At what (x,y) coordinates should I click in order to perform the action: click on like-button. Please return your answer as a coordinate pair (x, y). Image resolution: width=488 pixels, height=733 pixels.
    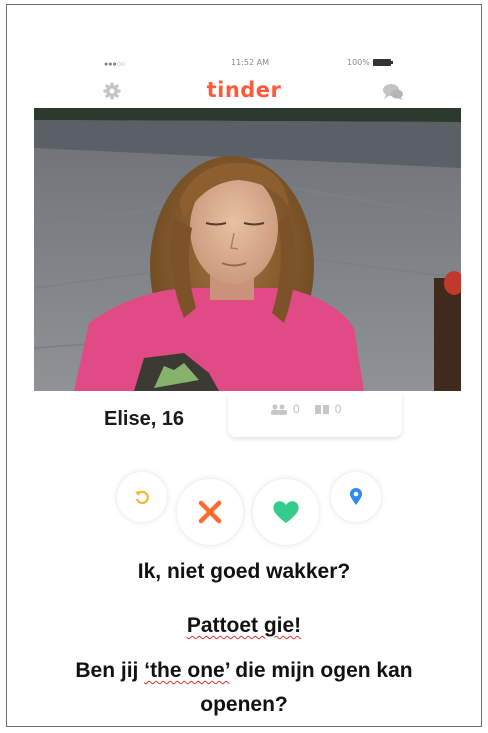
    Looking at the image, I should click on (286, 512).